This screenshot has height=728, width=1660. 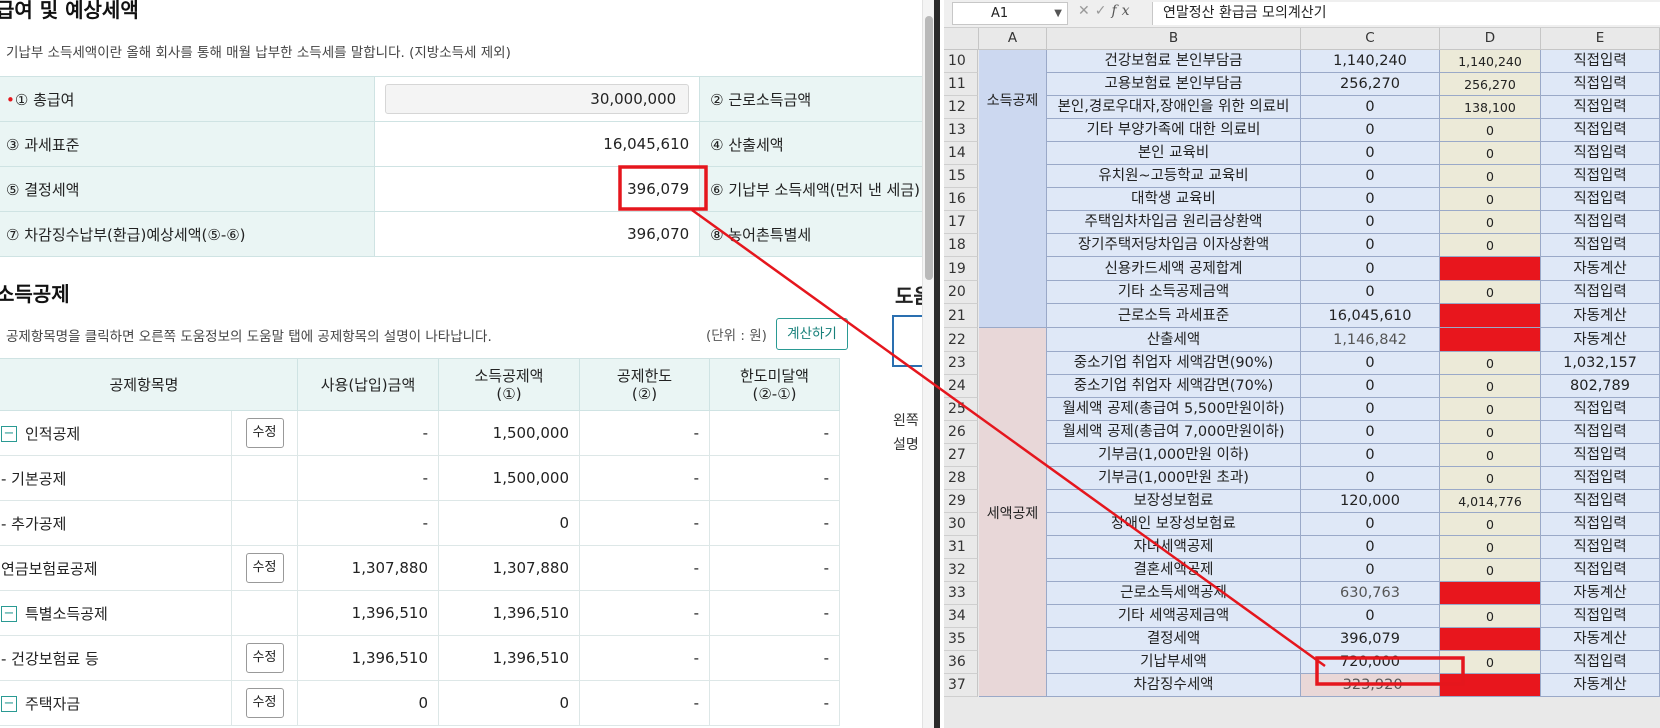 I want to click on collapse-icon: −, so click(x=9, y=704).